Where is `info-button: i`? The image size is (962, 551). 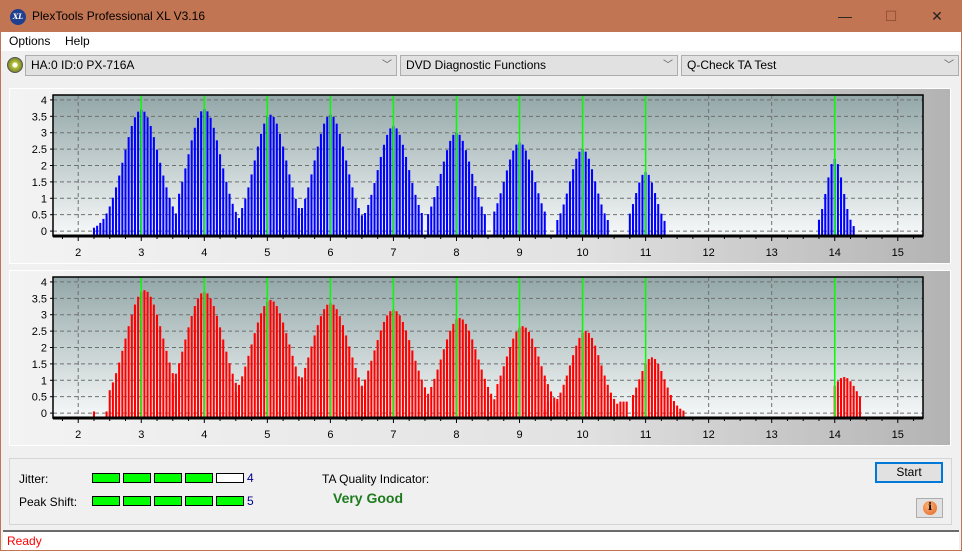 info-button: i is located at coordinates (929, 508).